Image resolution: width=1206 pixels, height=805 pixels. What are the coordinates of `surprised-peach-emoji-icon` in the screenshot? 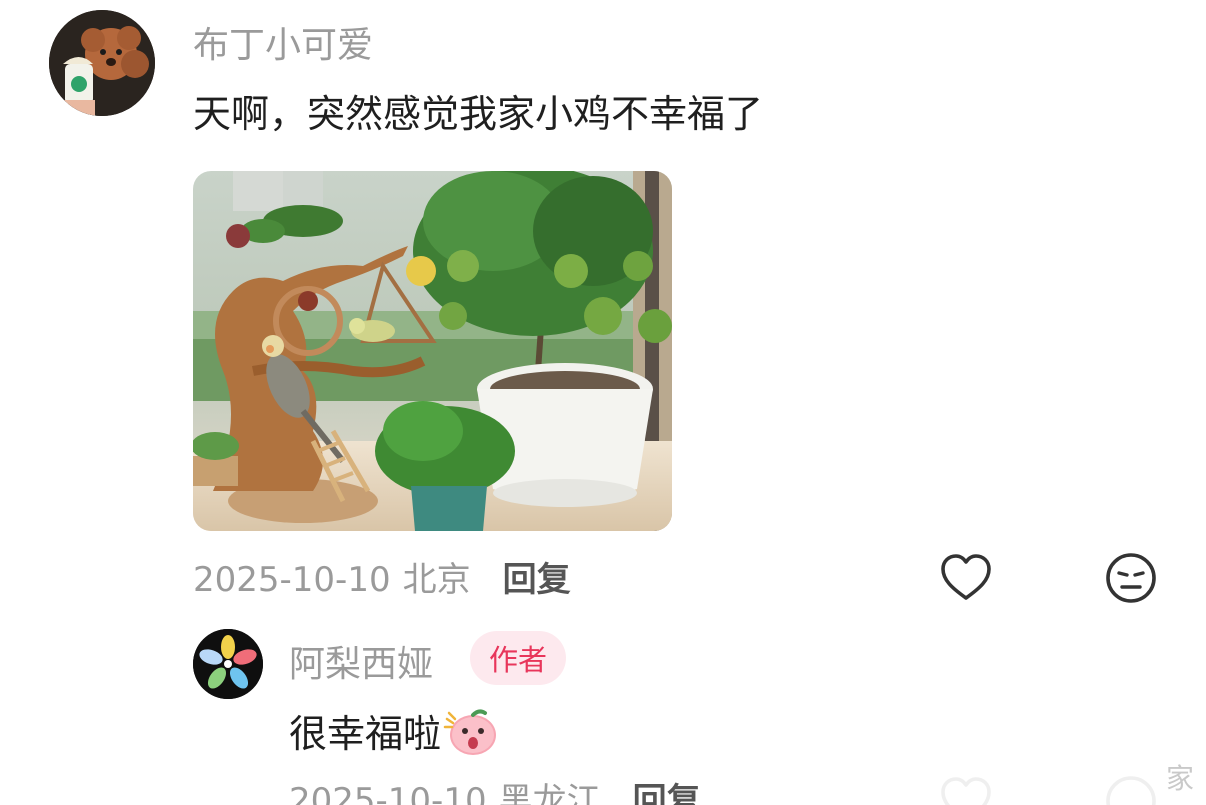 It's located at (471, 731).